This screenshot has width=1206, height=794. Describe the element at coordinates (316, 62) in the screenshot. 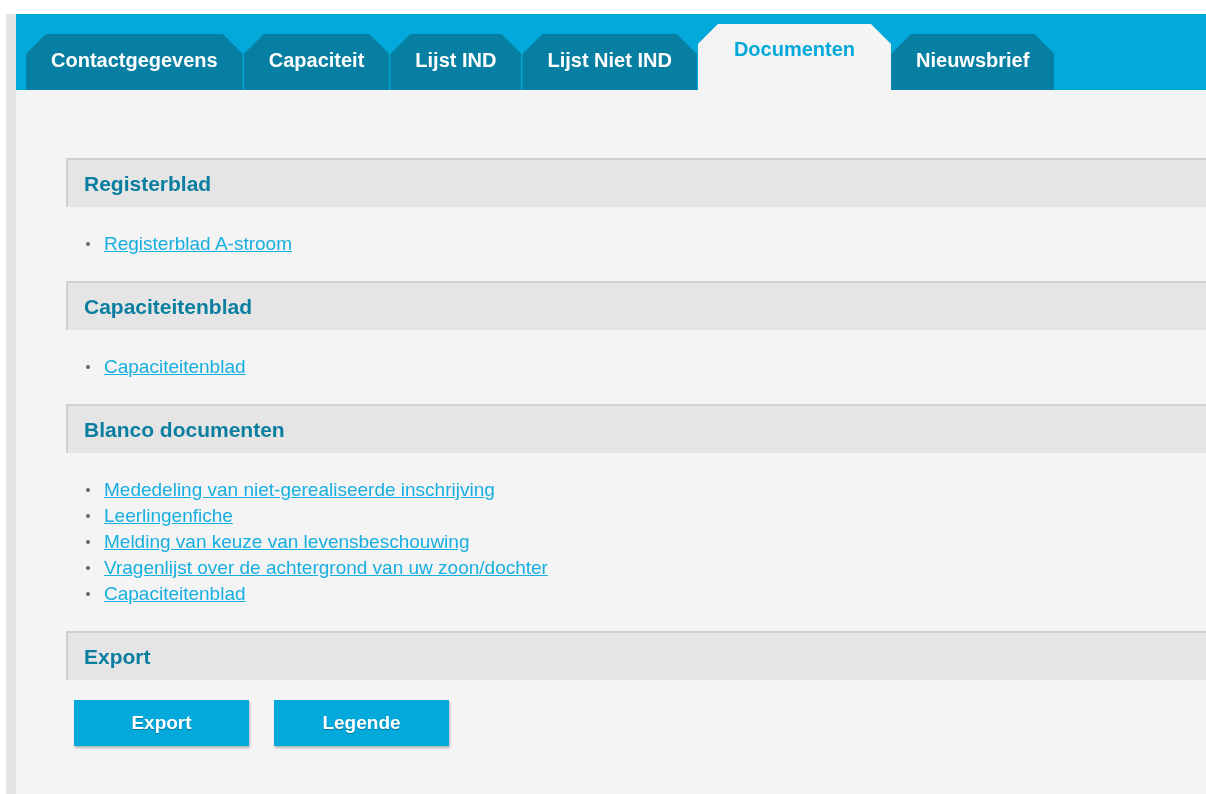

I see `tab: Capaciteit` at that location.